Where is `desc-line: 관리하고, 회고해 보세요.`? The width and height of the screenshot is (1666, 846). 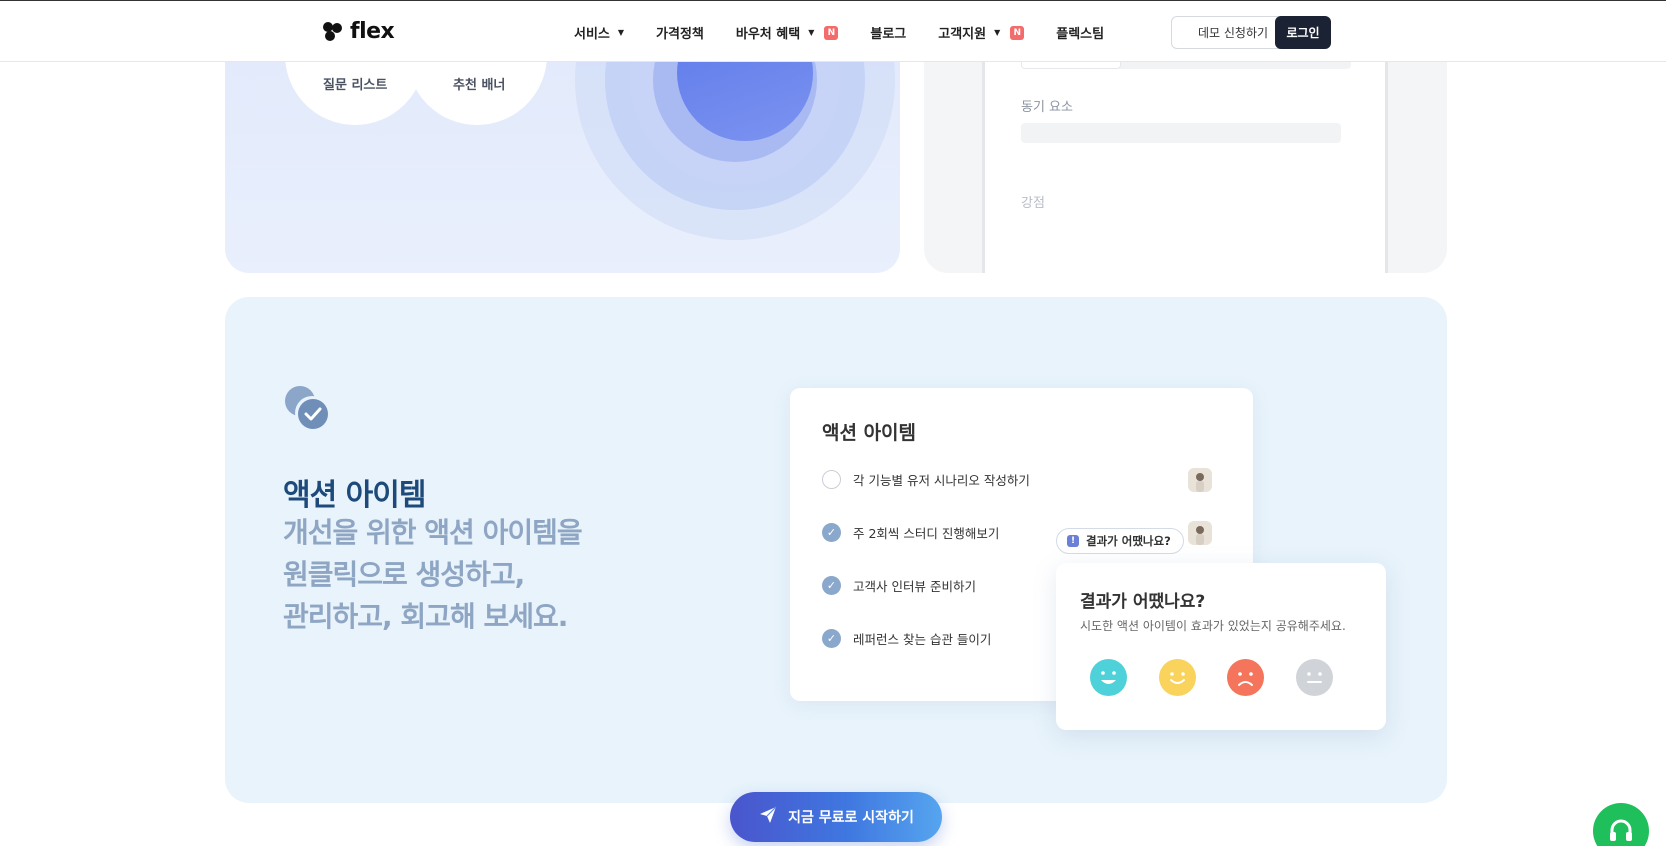 desc-line: 관리하고, 회고해 보세요. is located at coordinates (425, 616).